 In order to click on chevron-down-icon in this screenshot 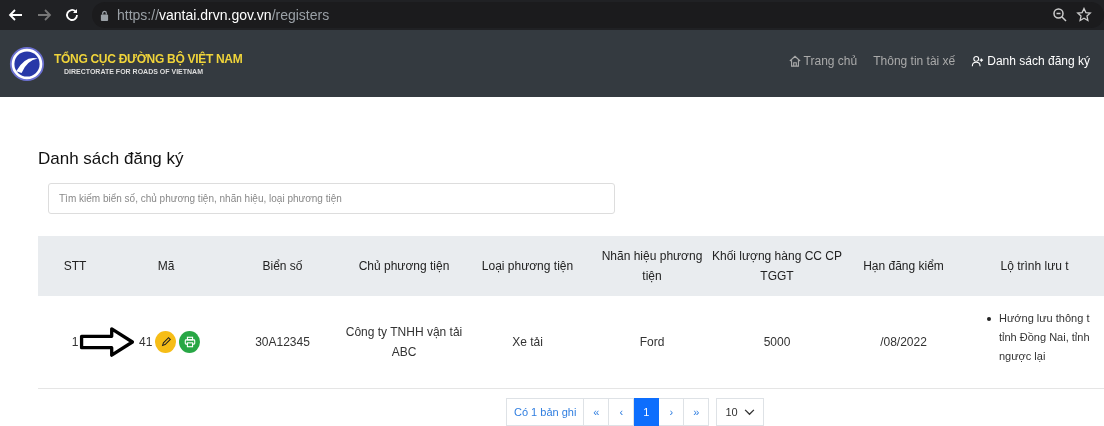, I will do `click(749, 412)`.